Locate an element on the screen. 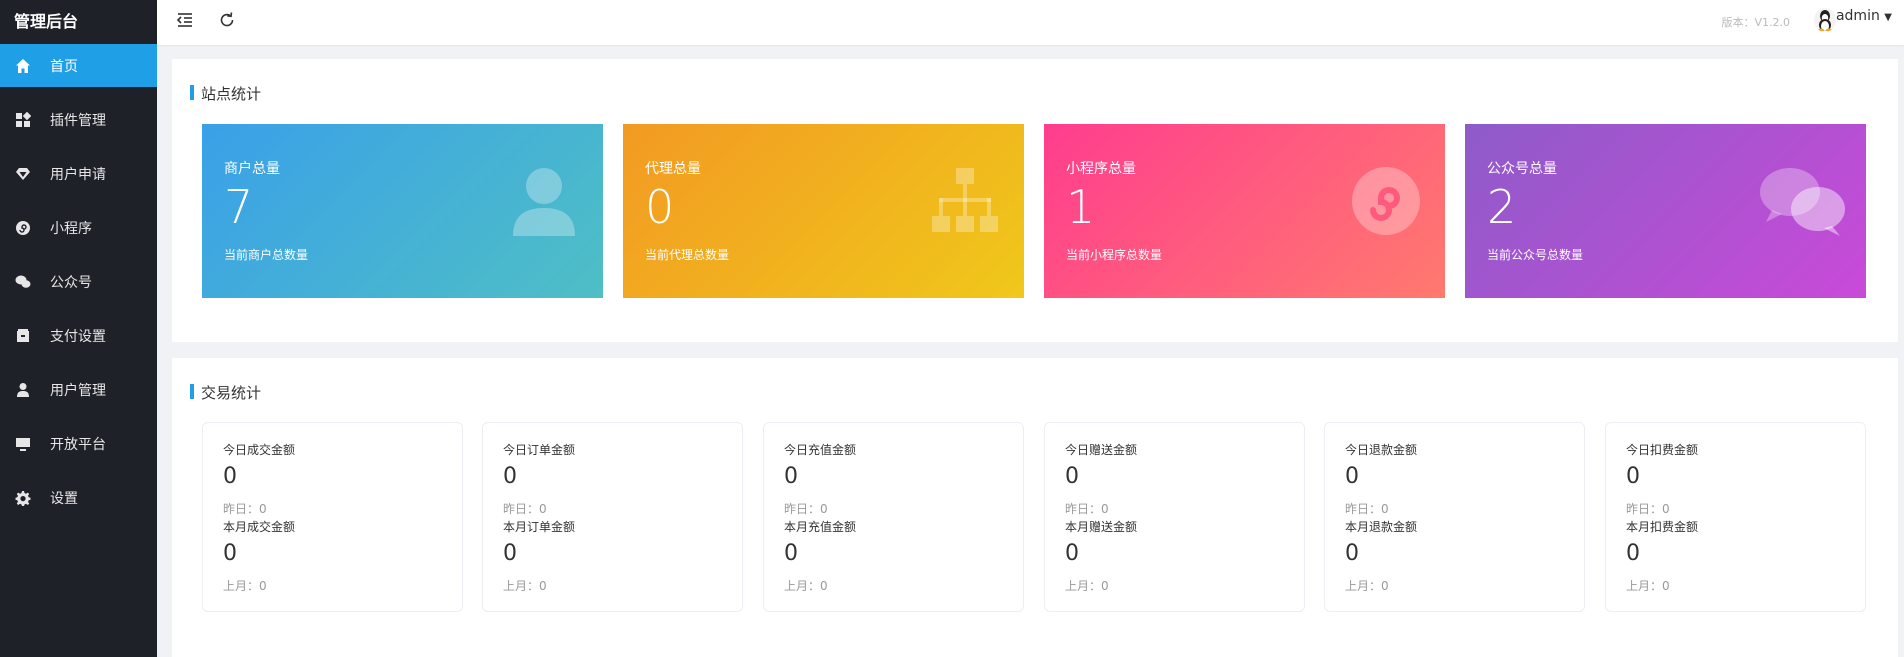  trade-card-refund: 今日退款金额 0 昨日：0 本月退款金额 0 上月：0 is located at coordinates (1454, 517).